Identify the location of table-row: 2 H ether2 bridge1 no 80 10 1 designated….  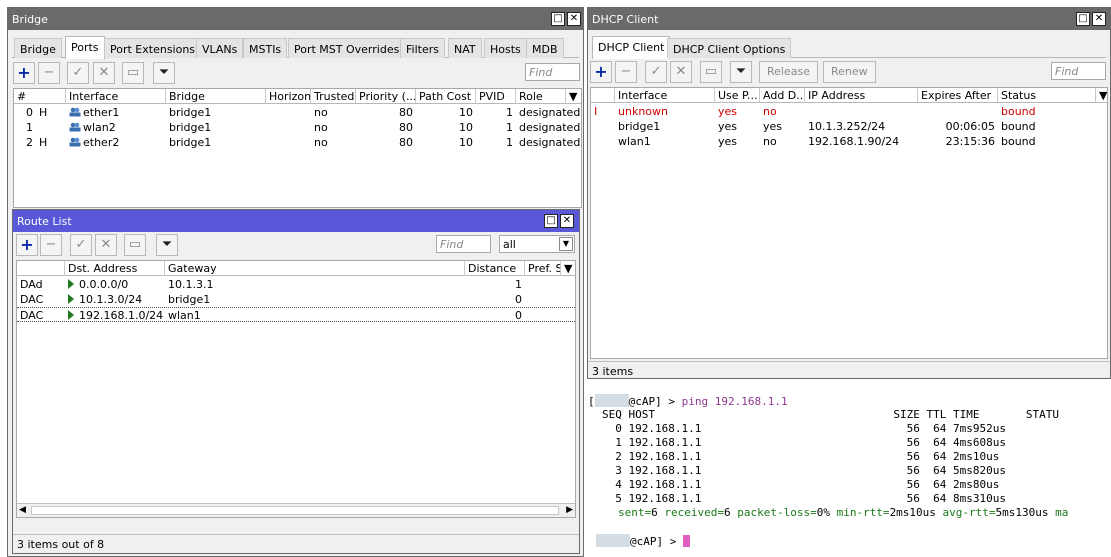
(297, 142).